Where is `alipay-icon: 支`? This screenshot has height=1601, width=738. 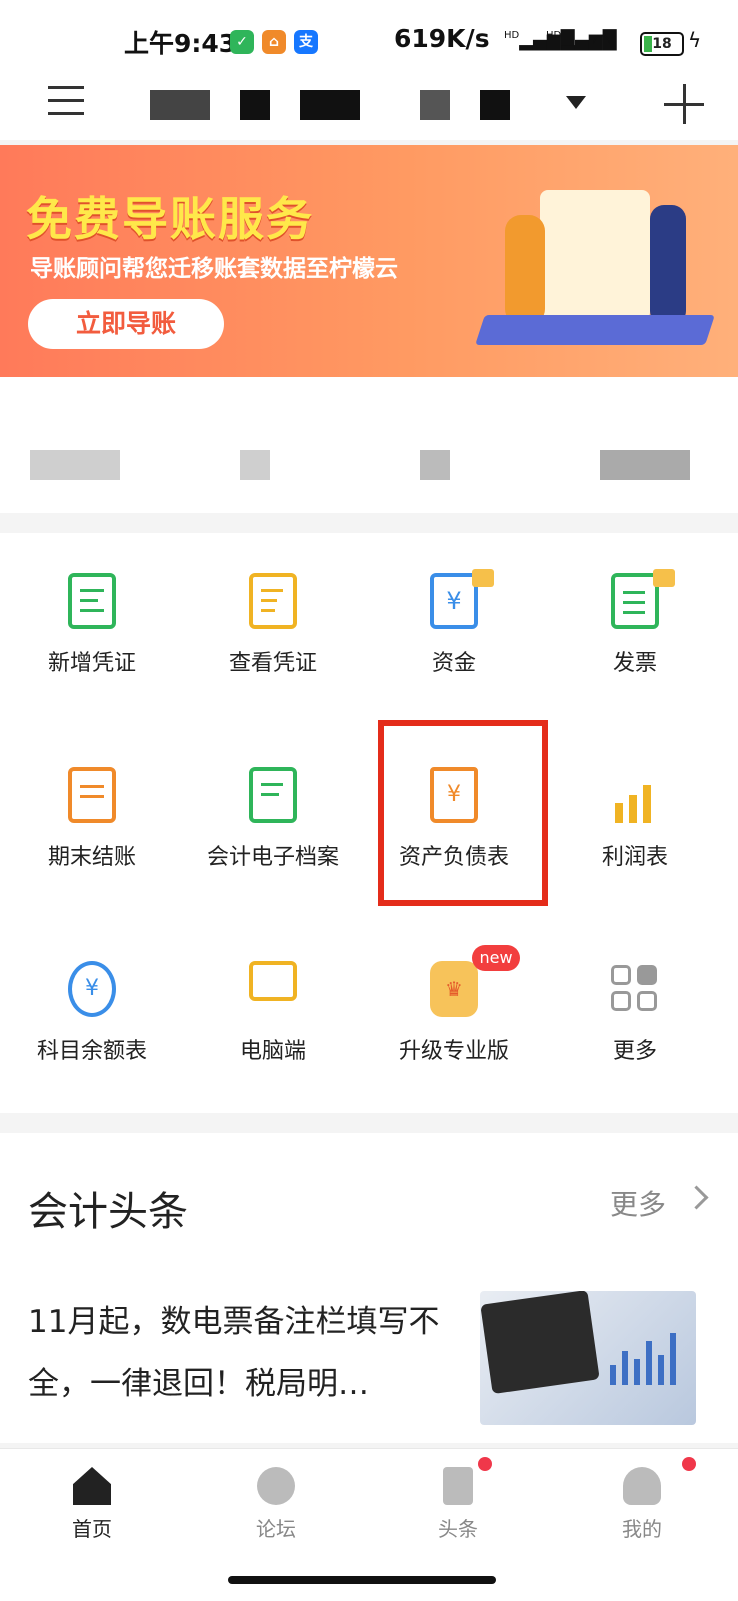 alipay-icon: 支 is located at coordinates (306, 42).